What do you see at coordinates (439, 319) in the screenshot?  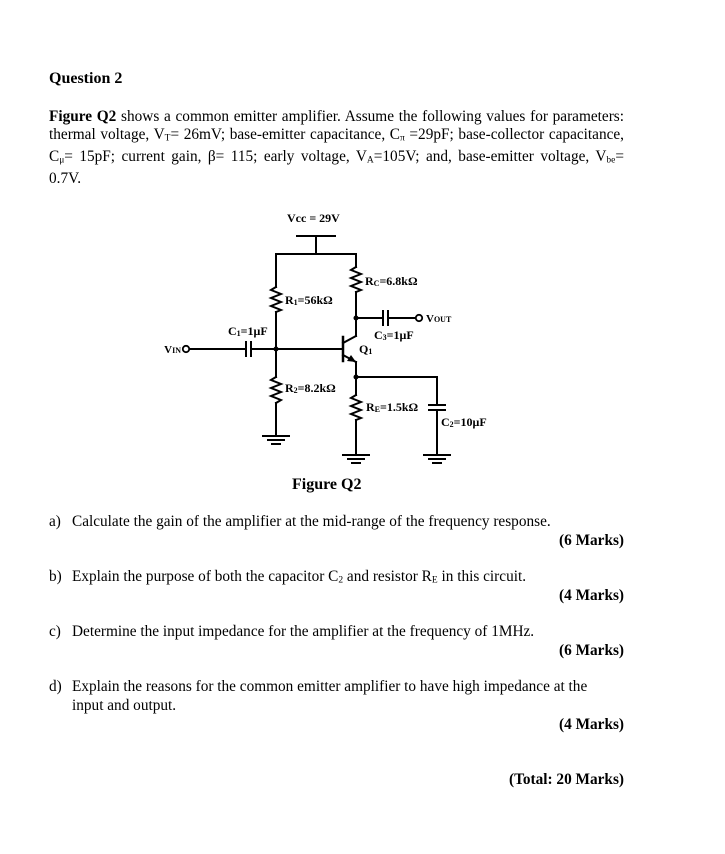 I see `vout-label: VOUT` at bounding box center [439, 319].